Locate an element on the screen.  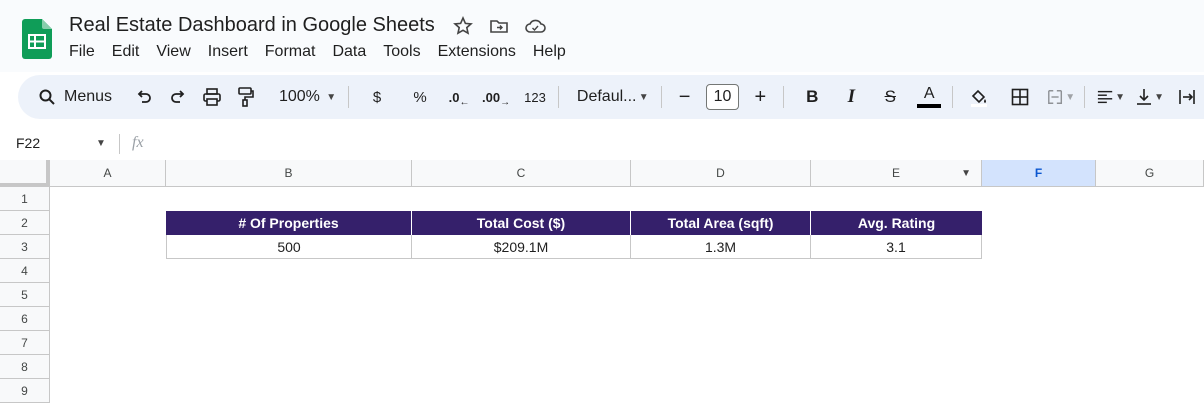
fill-color-icon is located at coordinates (979, 97).